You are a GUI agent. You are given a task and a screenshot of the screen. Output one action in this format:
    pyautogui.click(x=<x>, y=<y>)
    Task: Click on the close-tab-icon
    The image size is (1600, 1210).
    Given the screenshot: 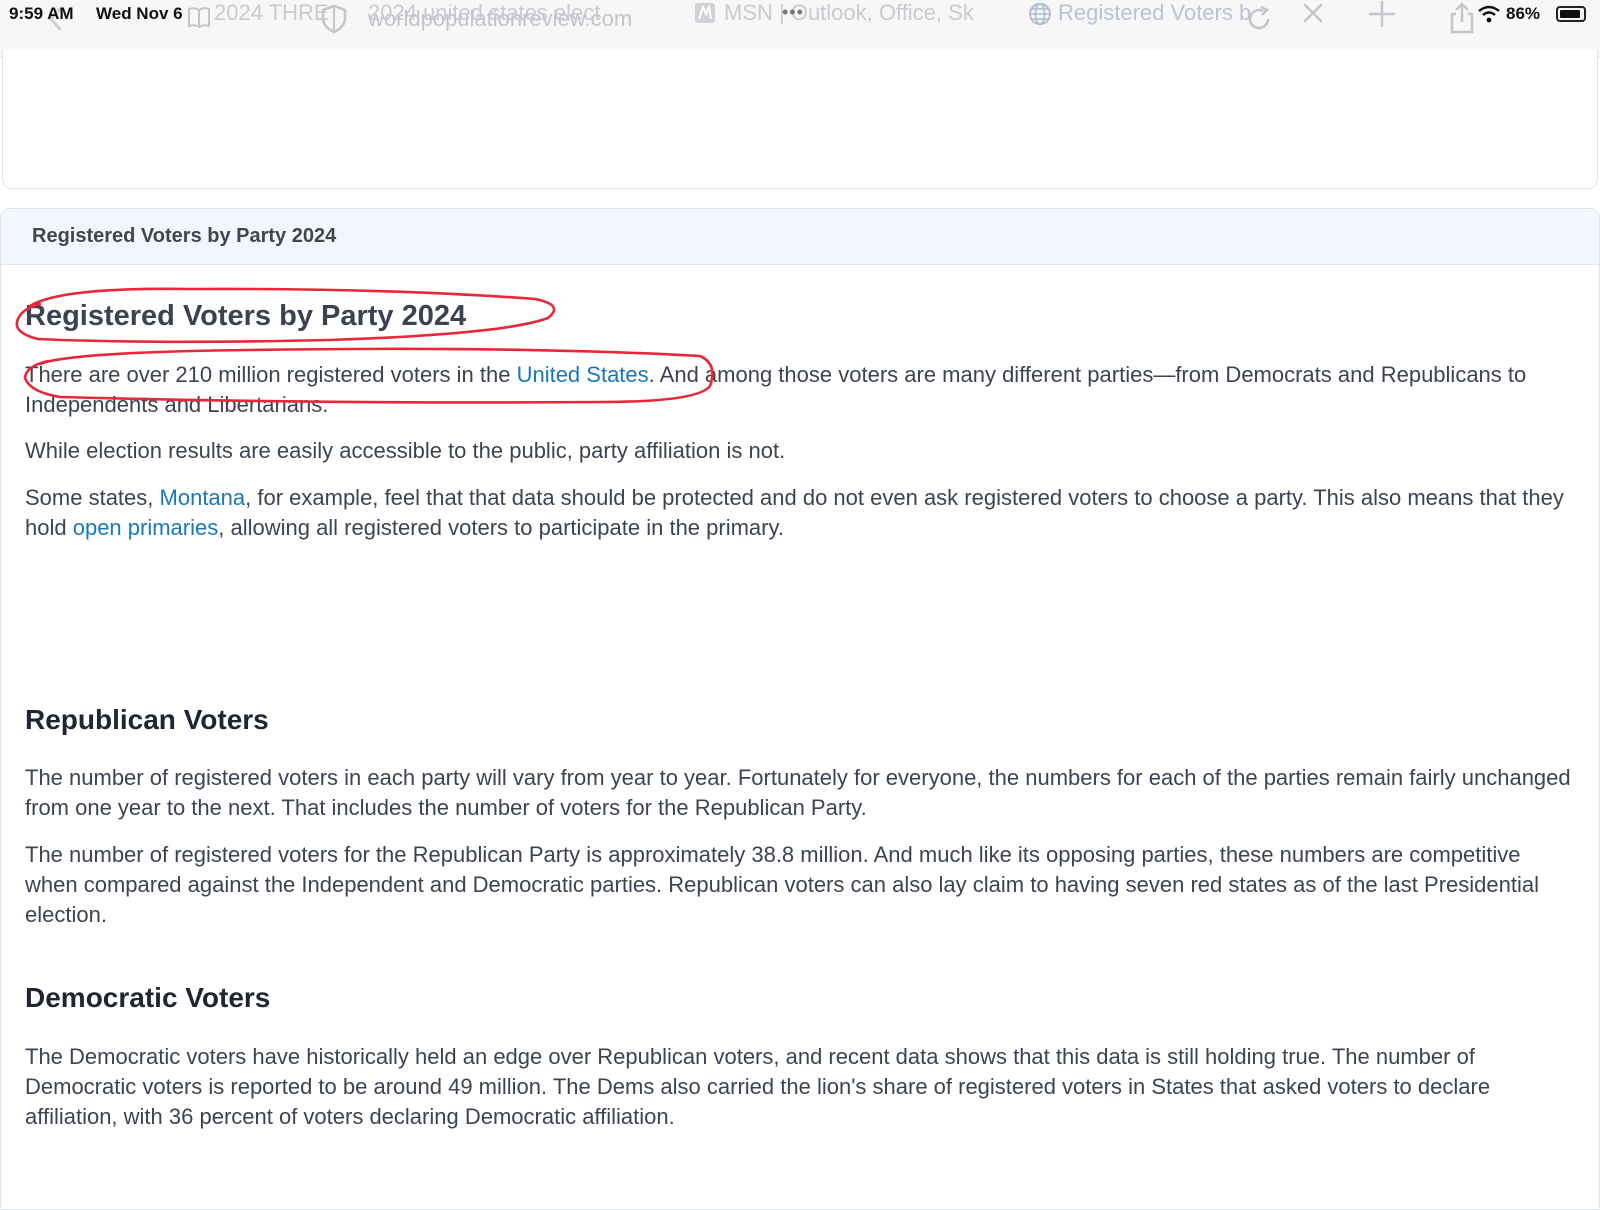 What is the action you would take?
    pyautogui.click(x=1313, y=13)
    